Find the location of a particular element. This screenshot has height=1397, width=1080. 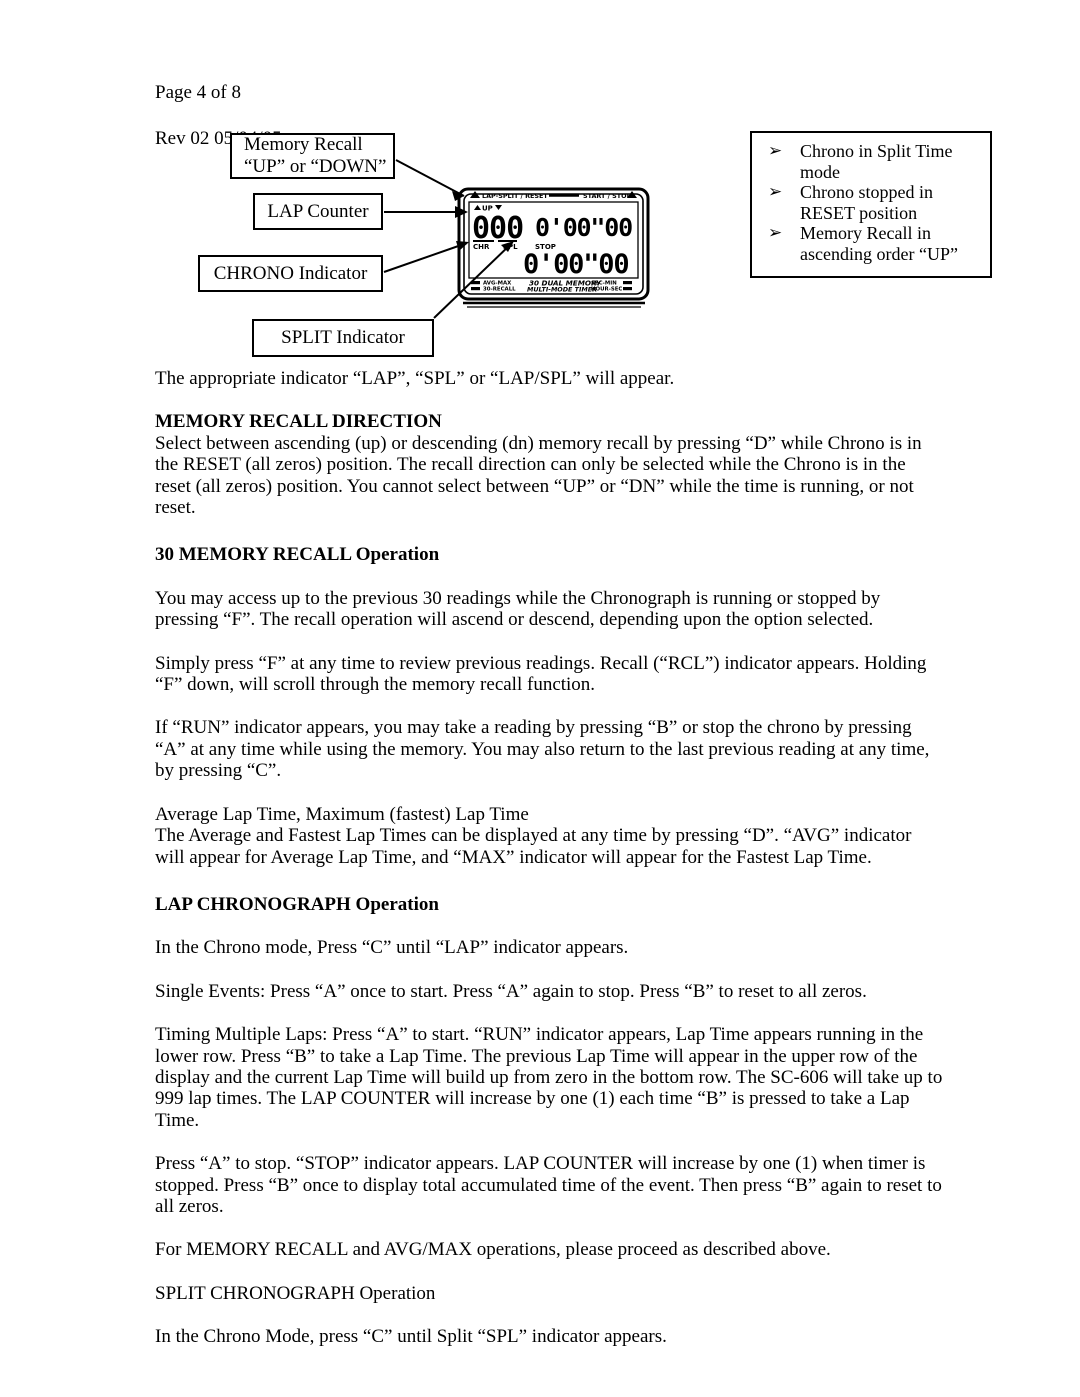

status-bullet-text: Chrono stopped in RESET position is located at coordinates (866, 202).